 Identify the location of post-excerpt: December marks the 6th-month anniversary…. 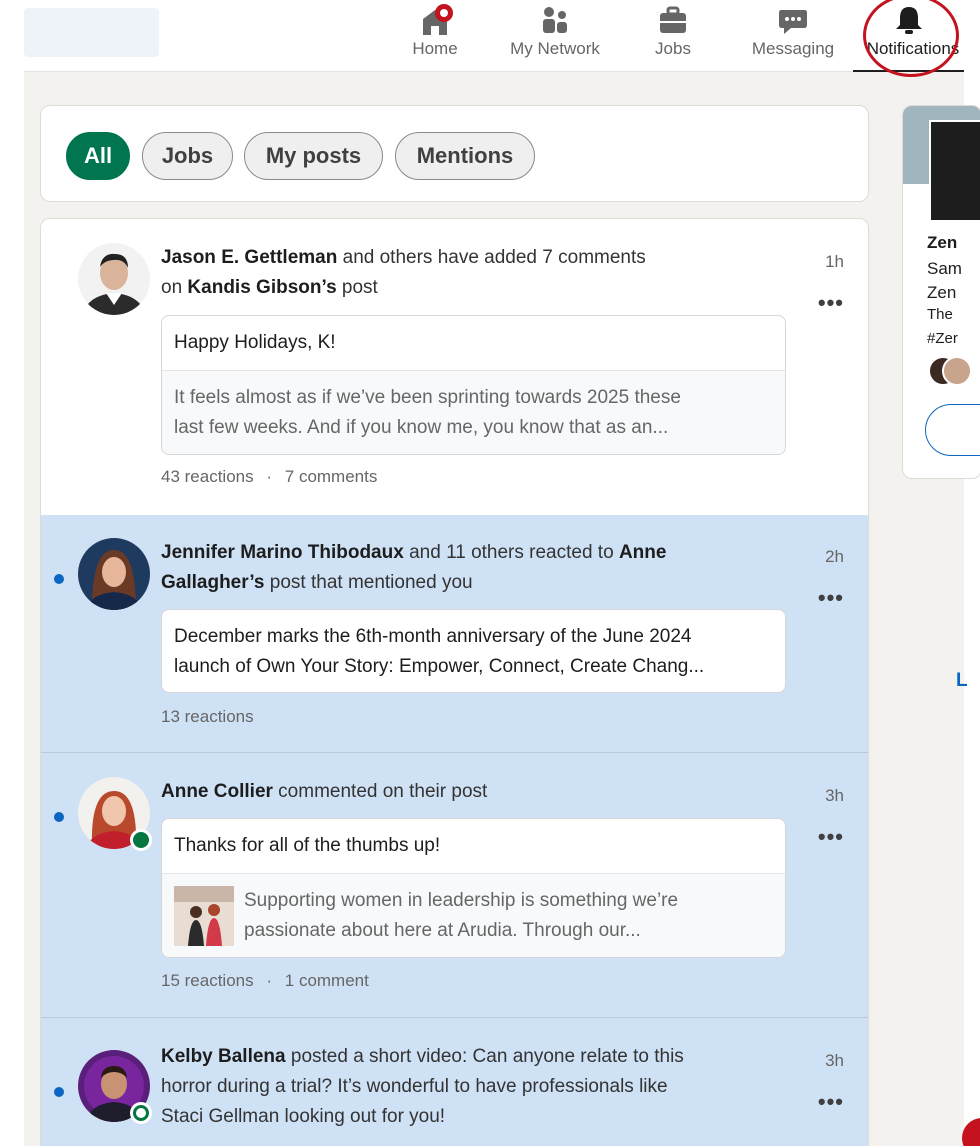
(473, 651).